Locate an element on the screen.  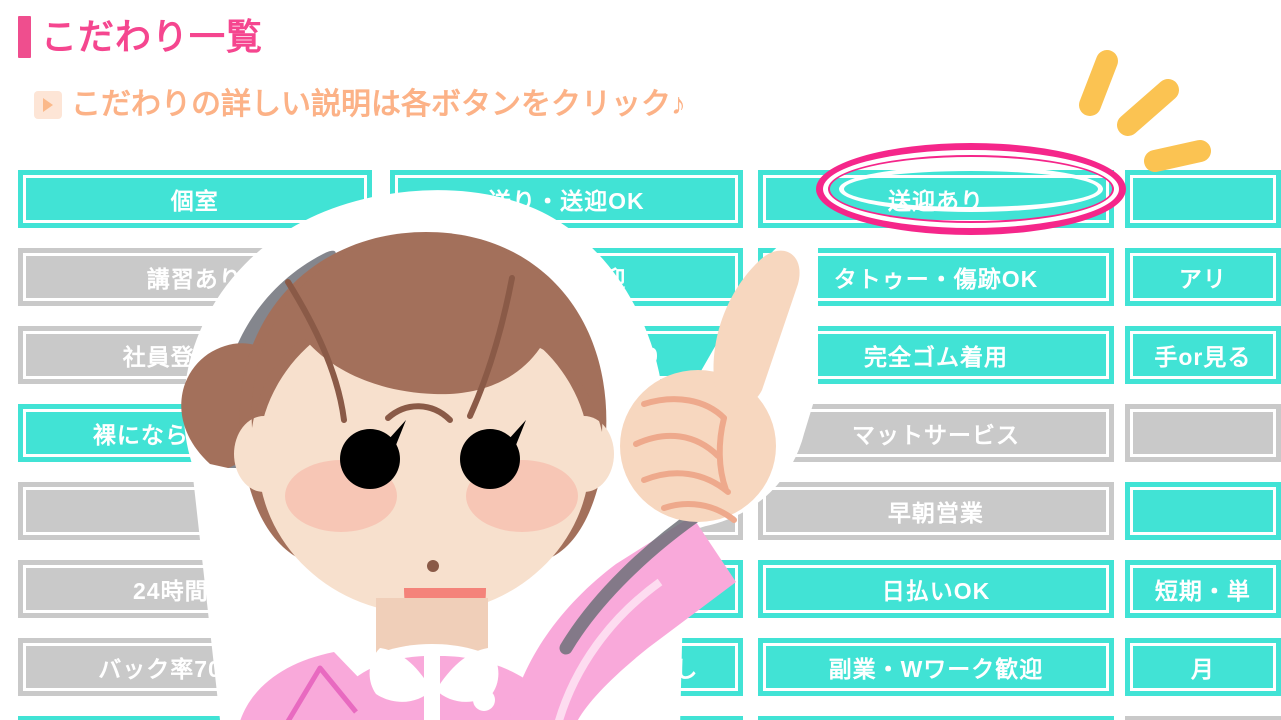
feature-button: アリ is located at coordinates (1202, 277).